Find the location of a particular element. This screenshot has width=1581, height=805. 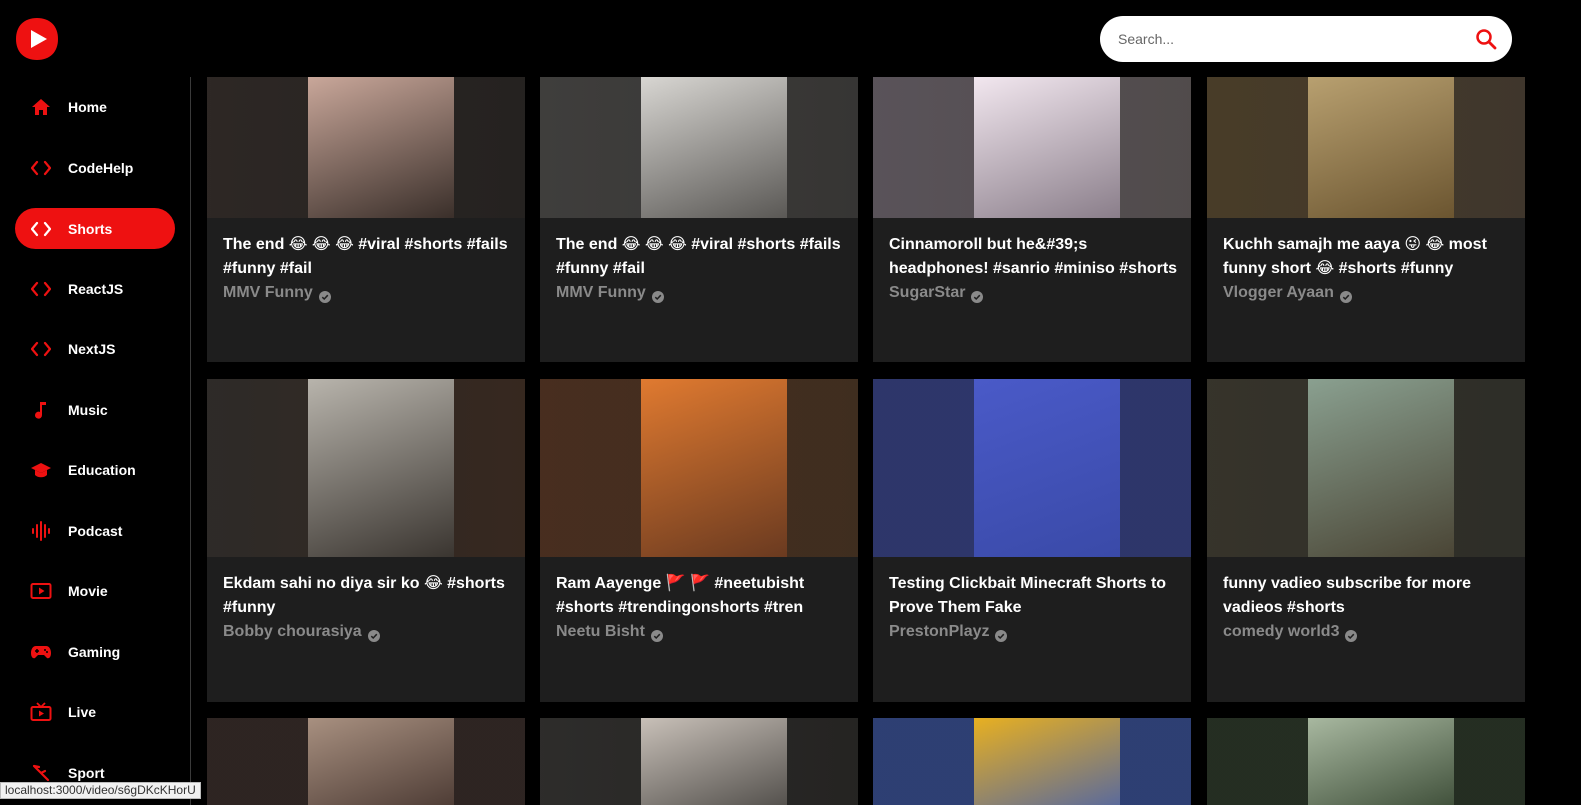

channel-name: PrestonPlayz is located at coordinates (1034, 632).